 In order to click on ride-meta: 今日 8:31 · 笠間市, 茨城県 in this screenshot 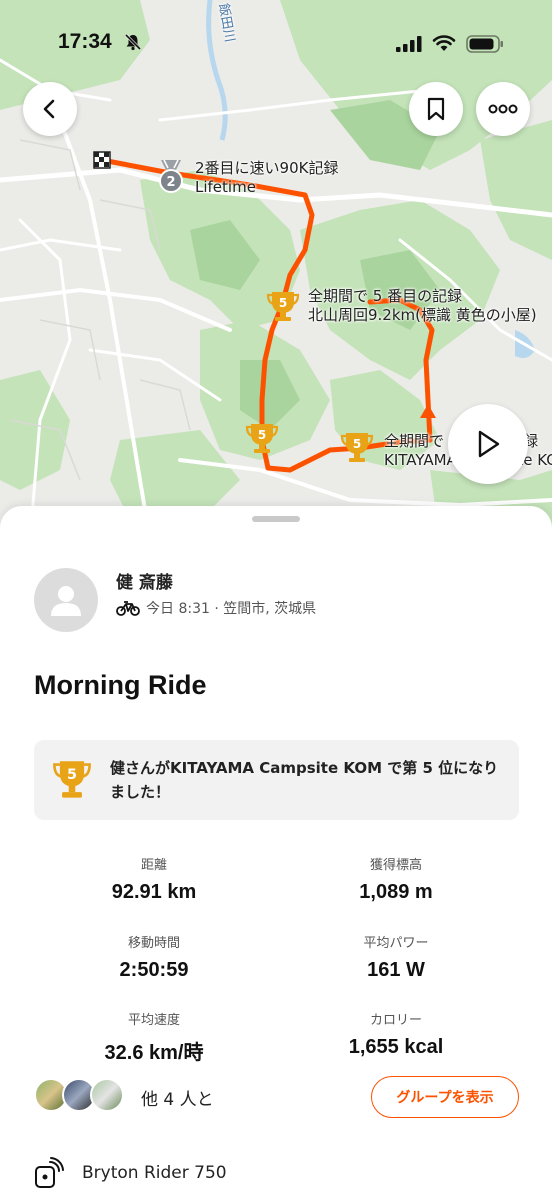, I will do `click(216, 608)`.